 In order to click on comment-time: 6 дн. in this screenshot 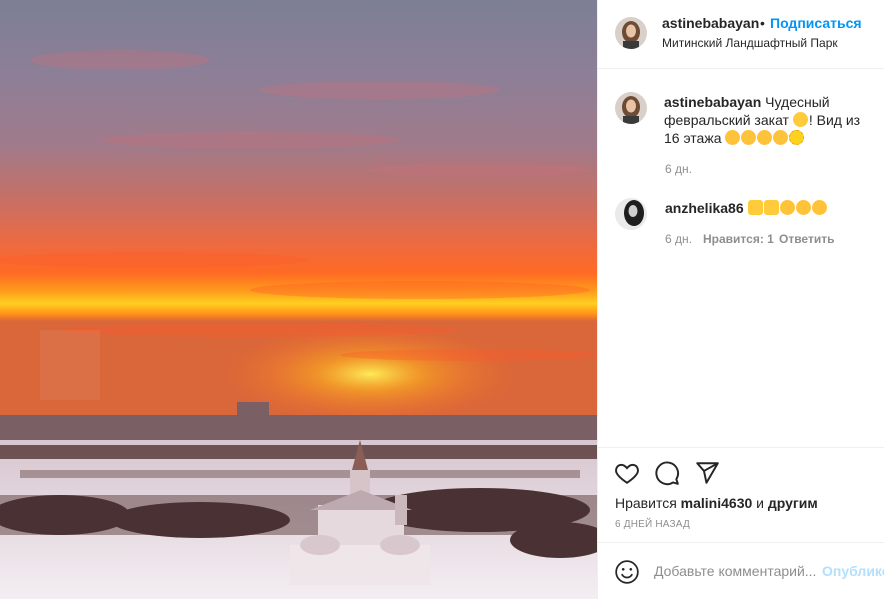, I will do `click(678, 239)`.